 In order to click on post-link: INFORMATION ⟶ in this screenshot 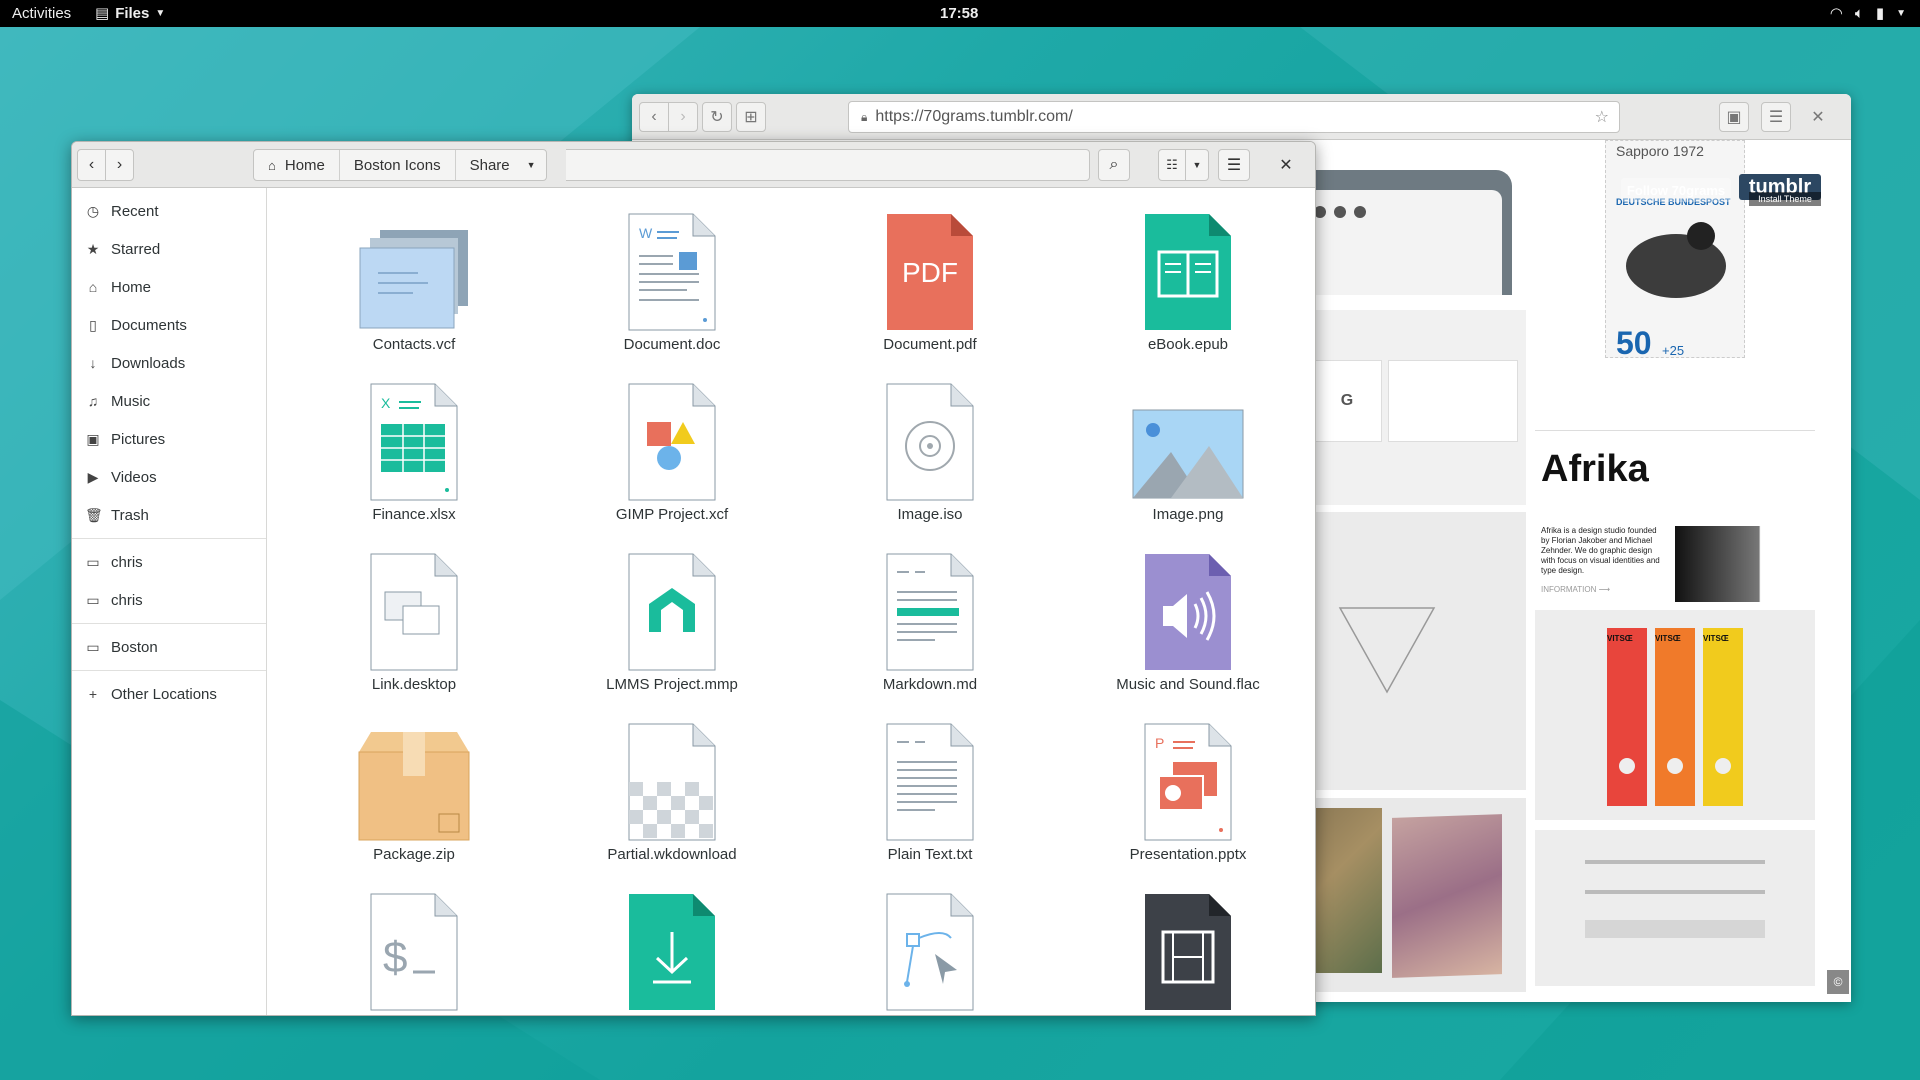, I will do `click(1575, 589)`.